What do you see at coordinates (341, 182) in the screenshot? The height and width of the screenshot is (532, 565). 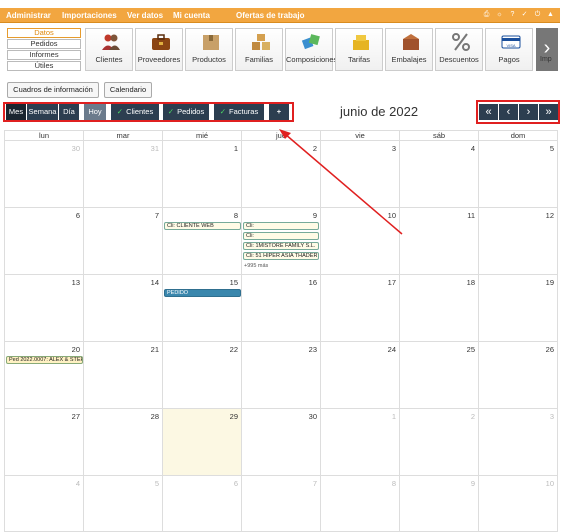 I see `annotation-arrow` at bounding box center [341, 182].